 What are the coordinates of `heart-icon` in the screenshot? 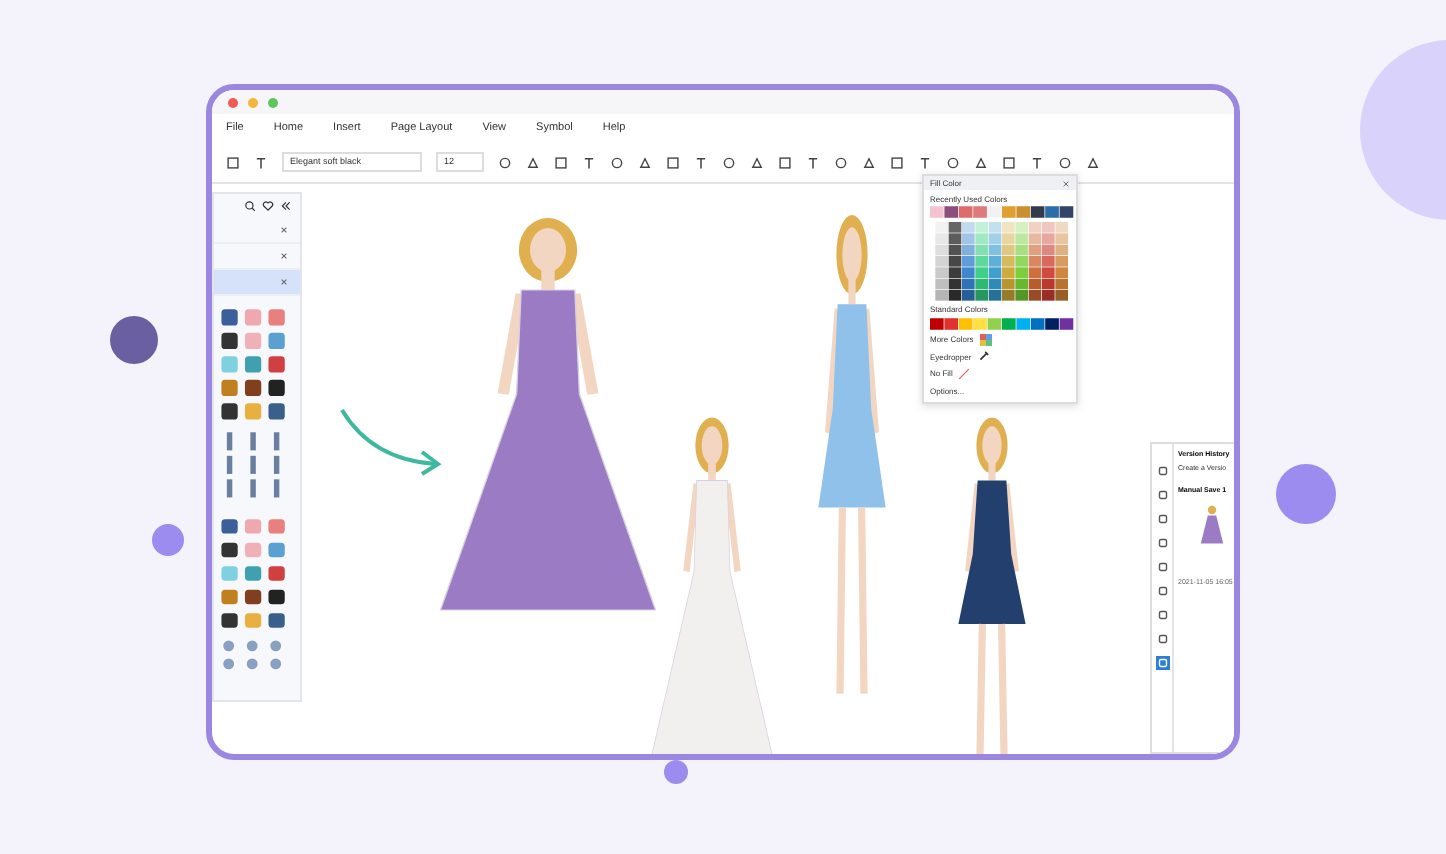 It's located at (268, 206).